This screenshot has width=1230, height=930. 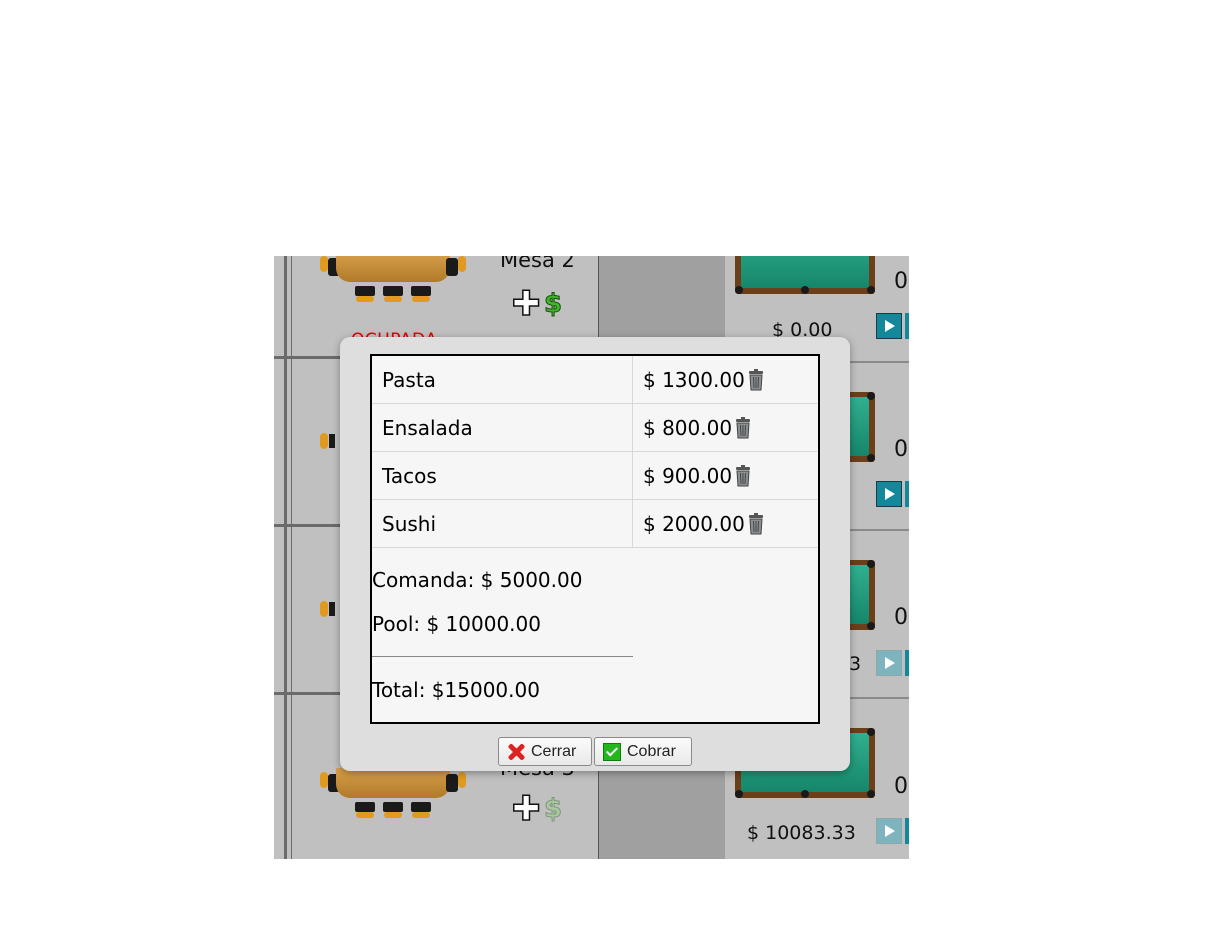 What do you see at coordinates (694, 523) in the screenshot?
I see `item-price: $ 2000.00` at bounding box center [694, 523].